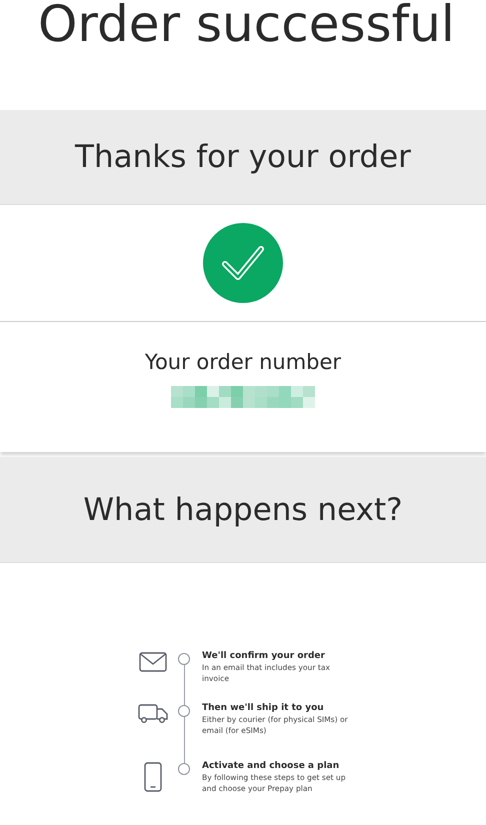 This screenshot has width=486, height=825. I want to click on step-title: We'll confirm your order, so click(264, 656).